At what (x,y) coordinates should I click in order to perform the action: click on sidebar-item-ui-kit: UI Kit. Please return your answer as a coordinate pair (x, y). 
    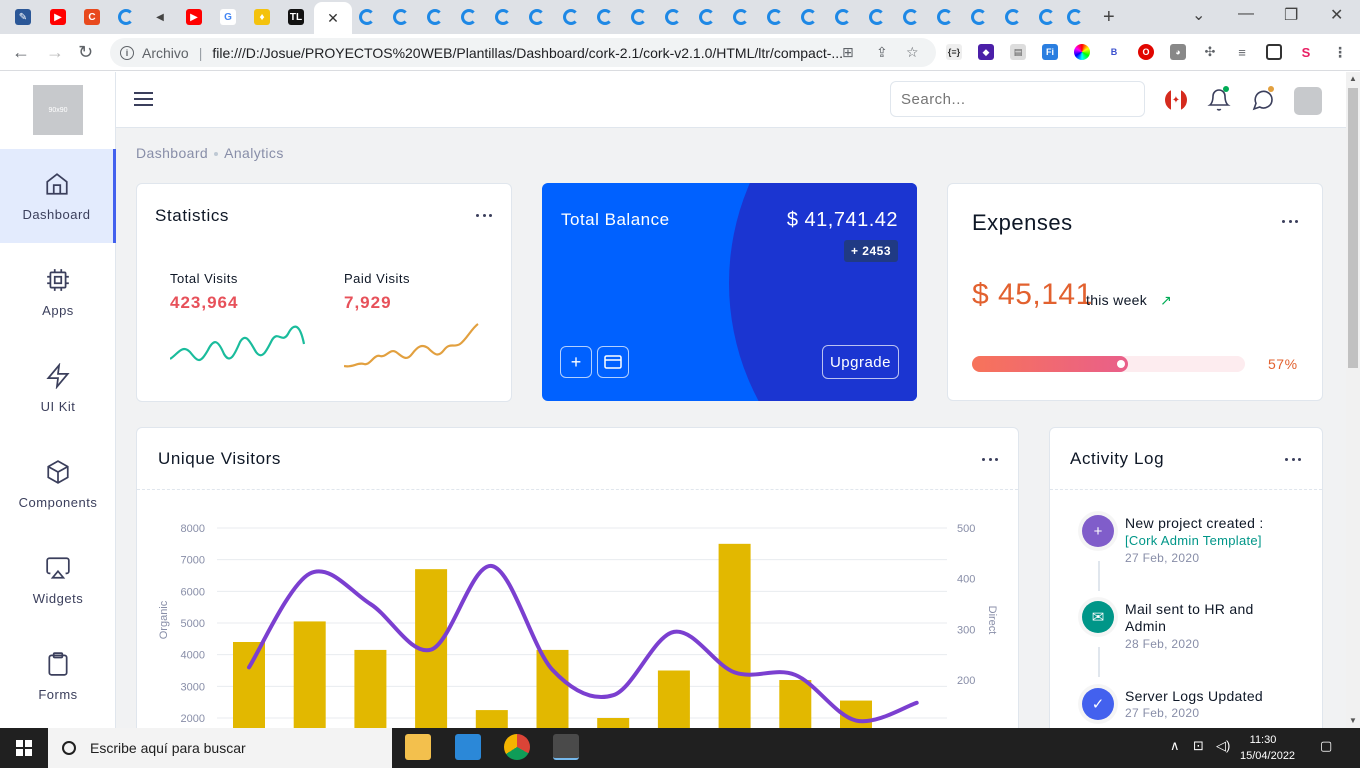
    Looking at the image, I should click on (58, 388).